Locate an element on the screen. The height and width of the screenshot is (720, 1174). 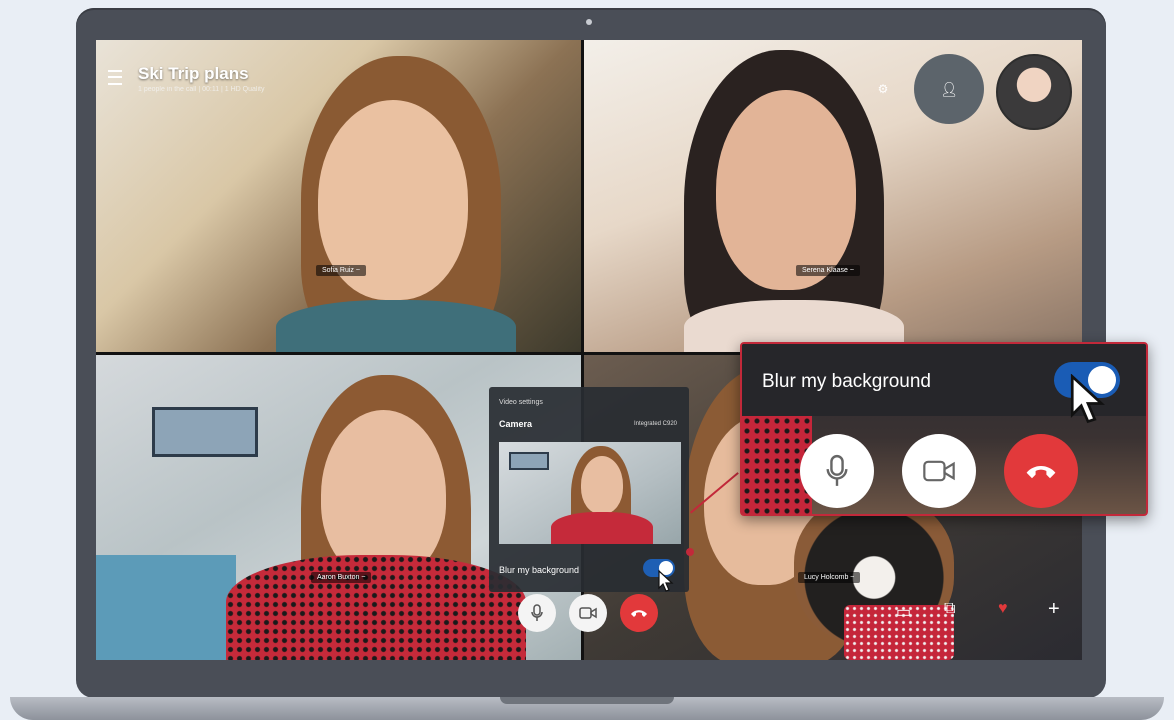
call-title: Ski Trip plans is located at coordinates (193, 73).